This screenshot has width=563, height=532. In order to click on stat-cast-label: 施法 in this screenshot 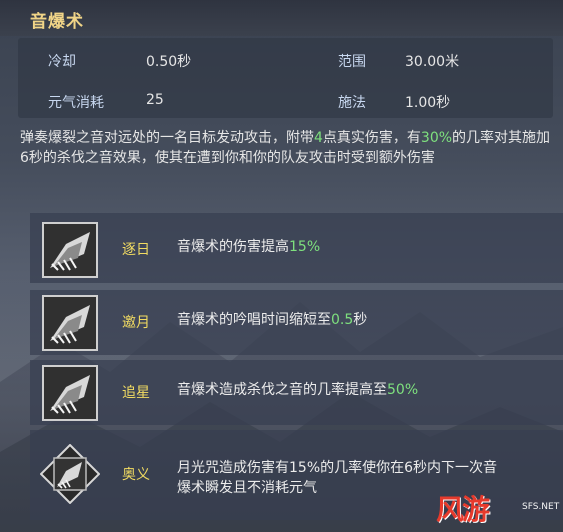, I will do `click(352, 103)`.